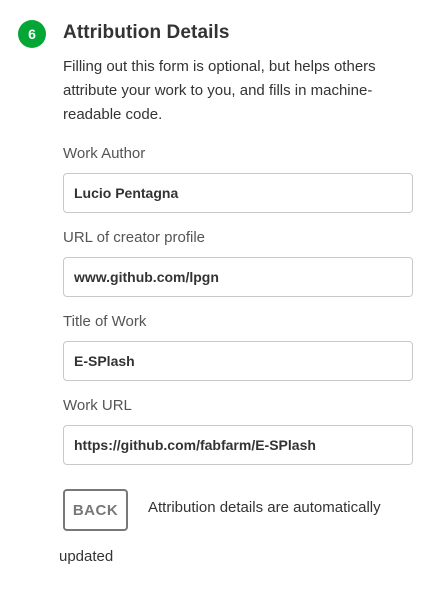  I want to click on creator-profile-url-input, so click(238, 277).